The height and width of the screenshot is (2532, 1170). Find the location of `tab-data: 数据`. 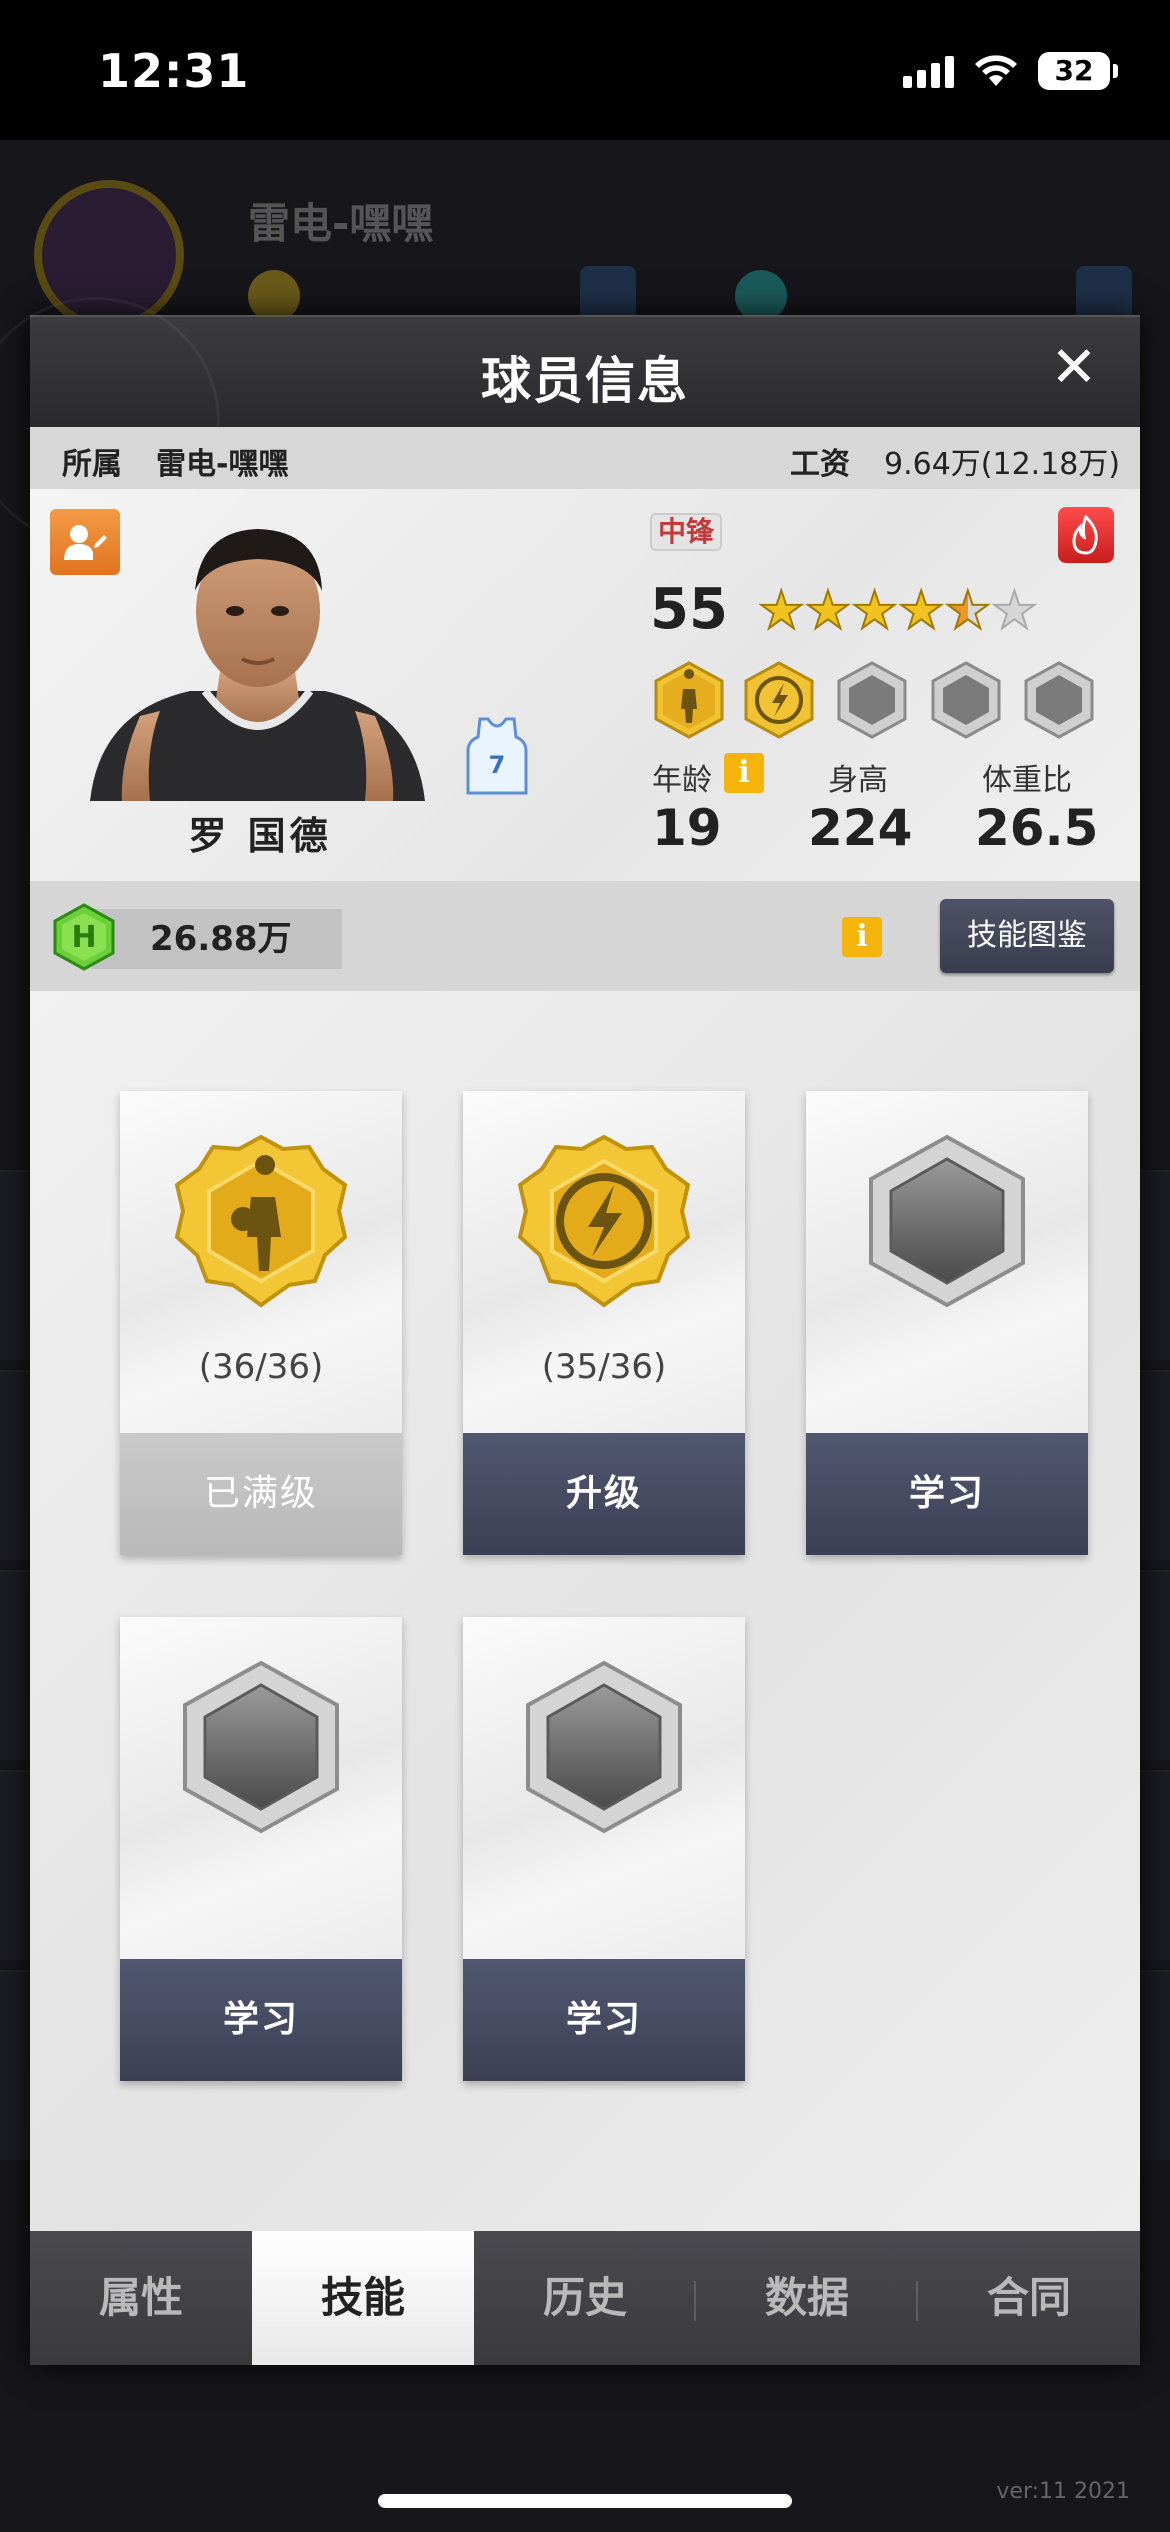

tab-data: 数据 is located at coordinates (807, 2298).